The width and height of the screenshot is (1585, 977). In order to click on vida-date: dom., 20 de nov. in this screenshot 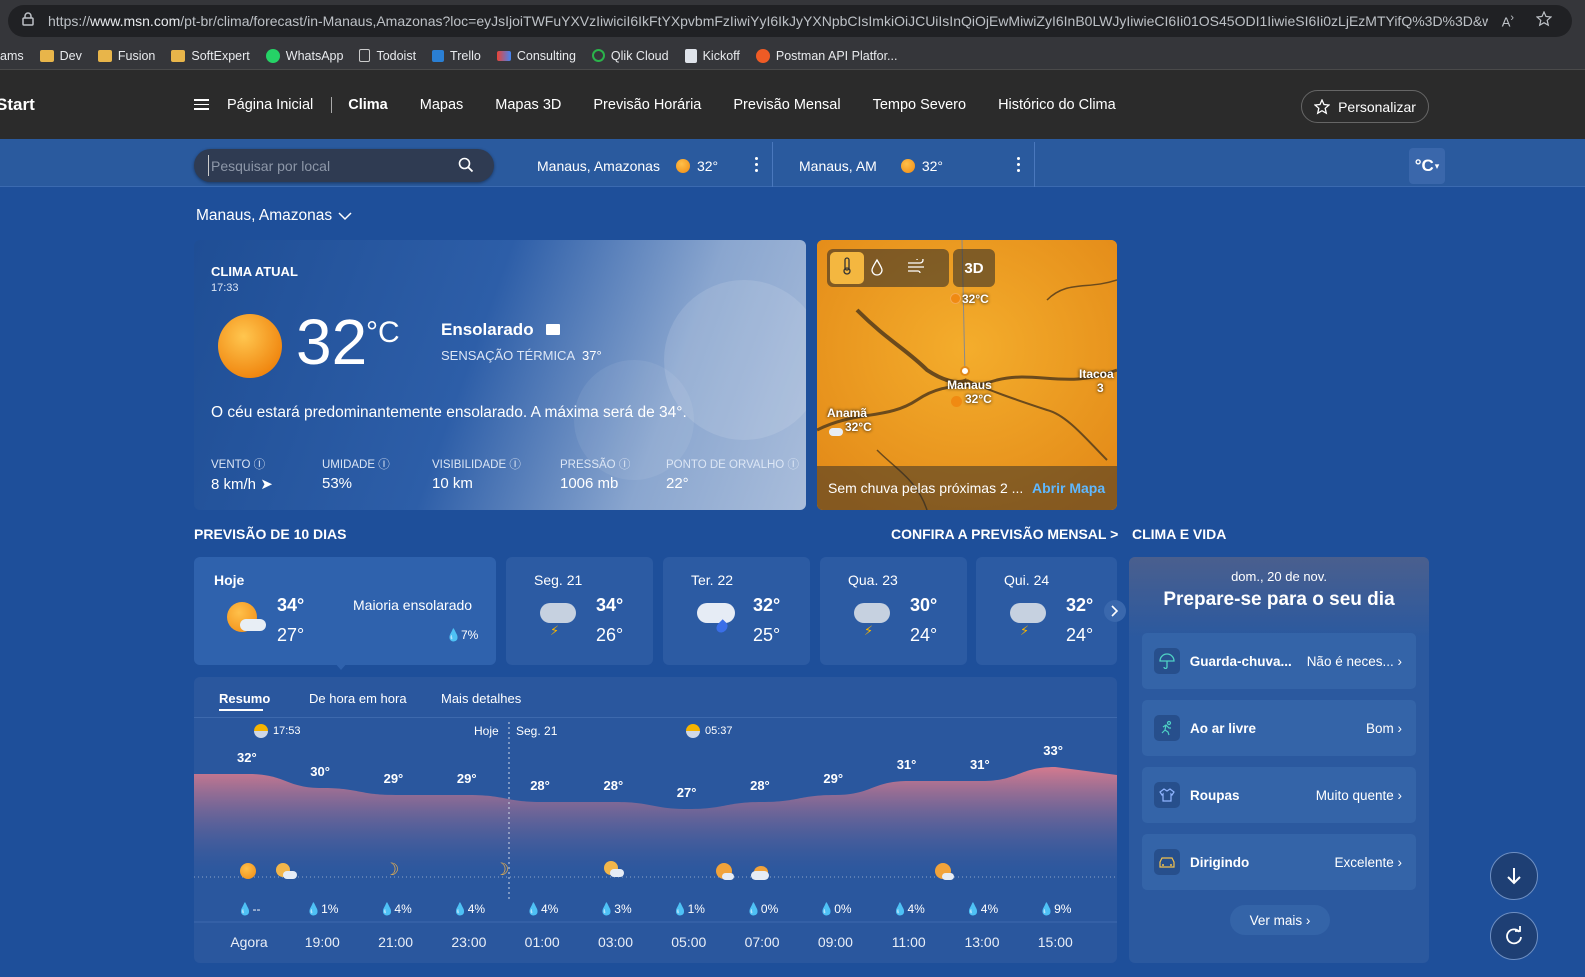, I will do `click(1279, 576)`.